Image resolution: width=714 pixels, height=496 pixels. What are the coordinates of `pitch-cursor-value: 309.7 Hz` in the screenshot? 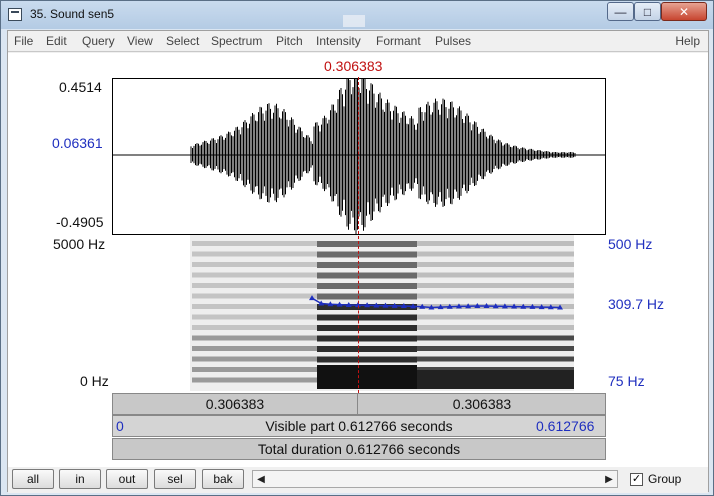 It's located at (636, 304).